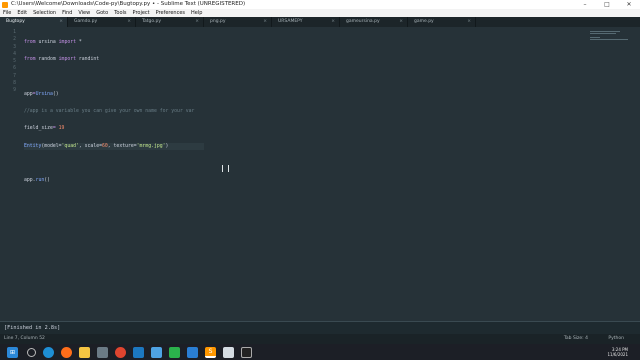  I want to click on sublime-icon: S, so click(210, 352).